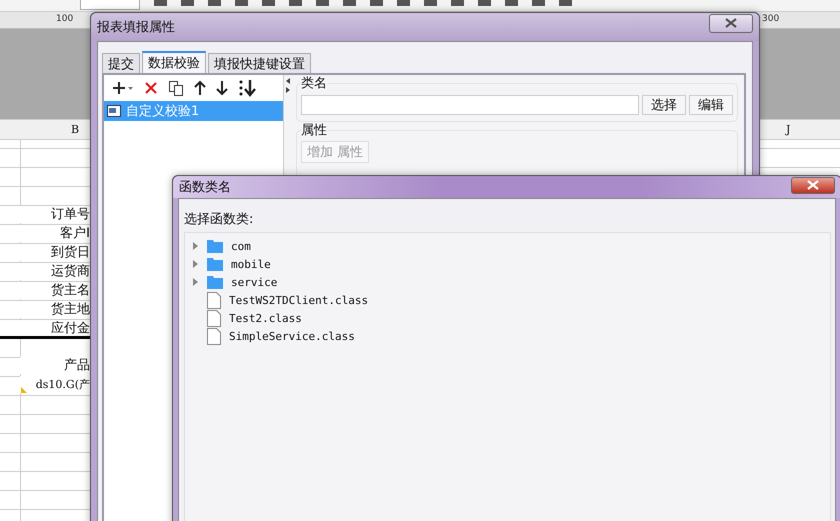 The image size is (840, 521). What do you see at coordinates (151, 88) in the screenshot?
I see `delete-icon` at bounding box center [151, 88].